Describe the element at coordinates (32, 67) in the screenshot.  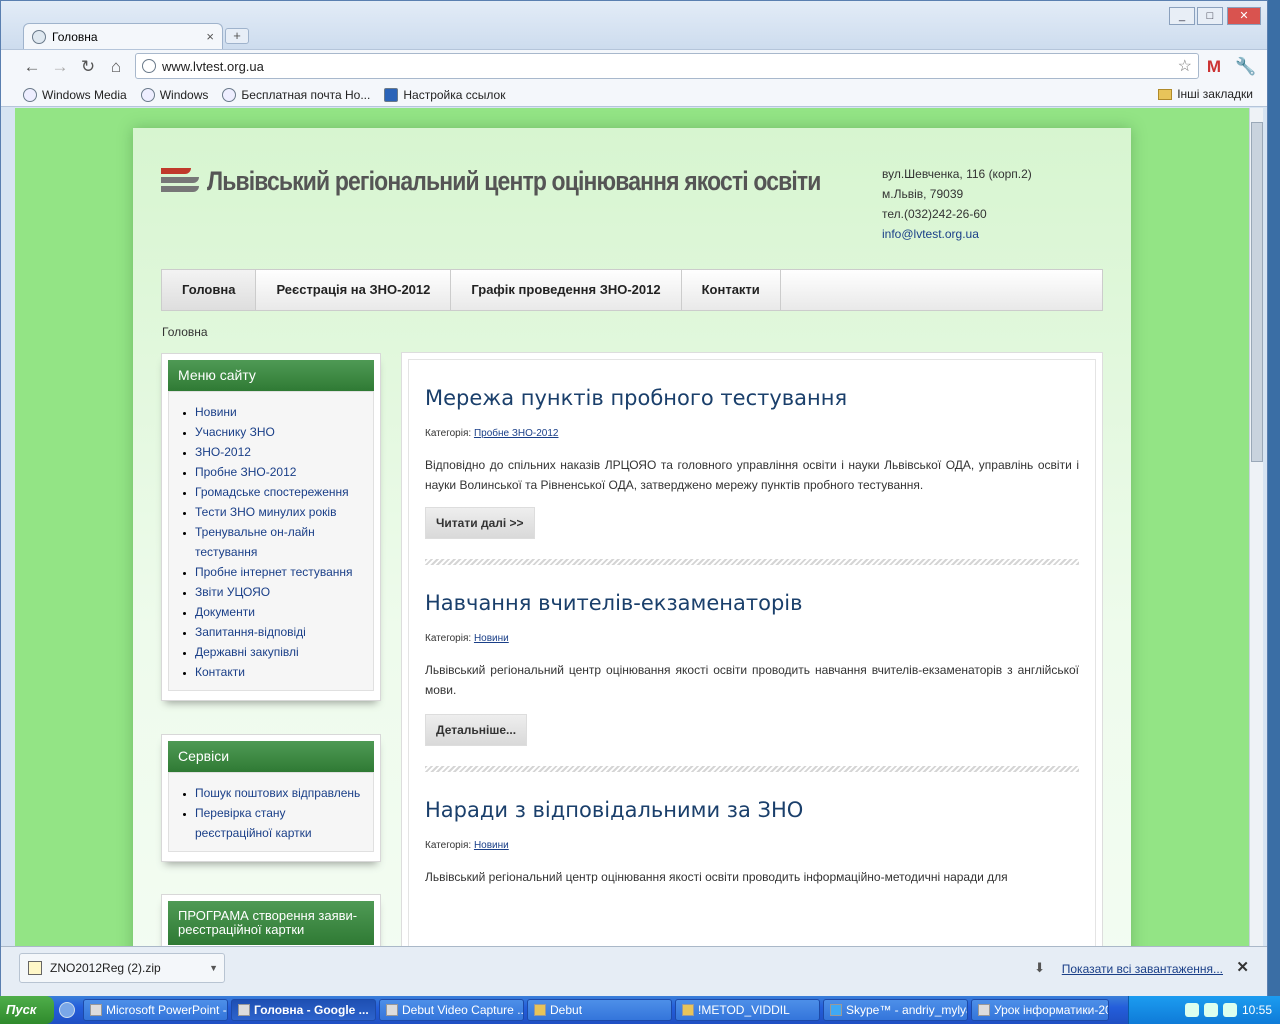
I see `back-icon: ←` at that location.